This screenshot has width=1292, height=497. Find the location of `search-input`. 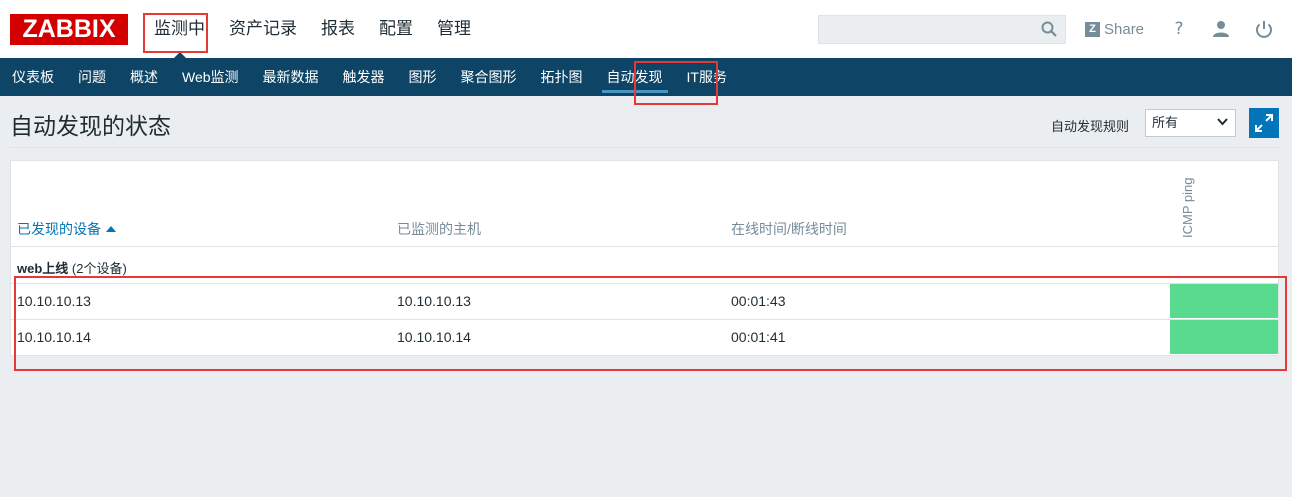

search-input is located at coordinates (942, 29).